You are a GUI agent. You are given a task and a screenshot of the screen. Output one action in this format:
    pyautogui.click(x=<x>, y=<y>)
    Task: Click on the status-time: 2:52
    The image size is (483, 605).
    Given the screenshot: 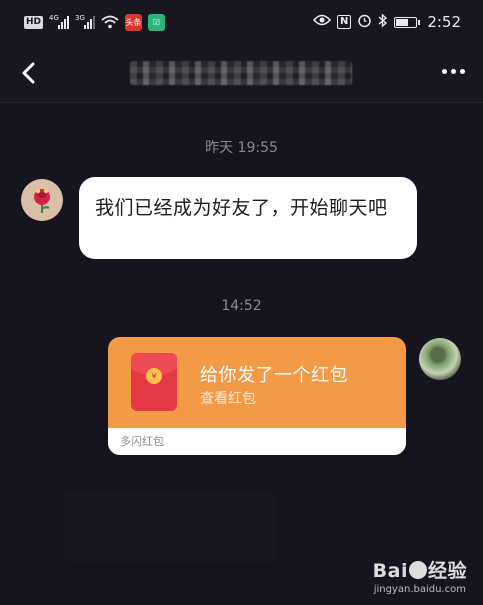 What is the action you would take?
    pyautogui.click(x=444, y=22)
    